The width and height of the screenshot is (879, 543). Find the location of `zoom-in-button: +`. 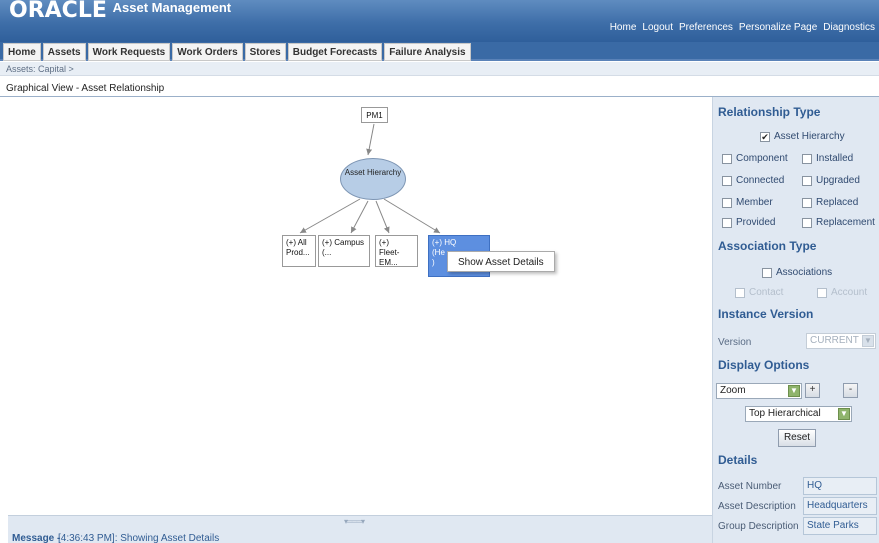

zoom-in-button: + is located at coordinates (812, 390).